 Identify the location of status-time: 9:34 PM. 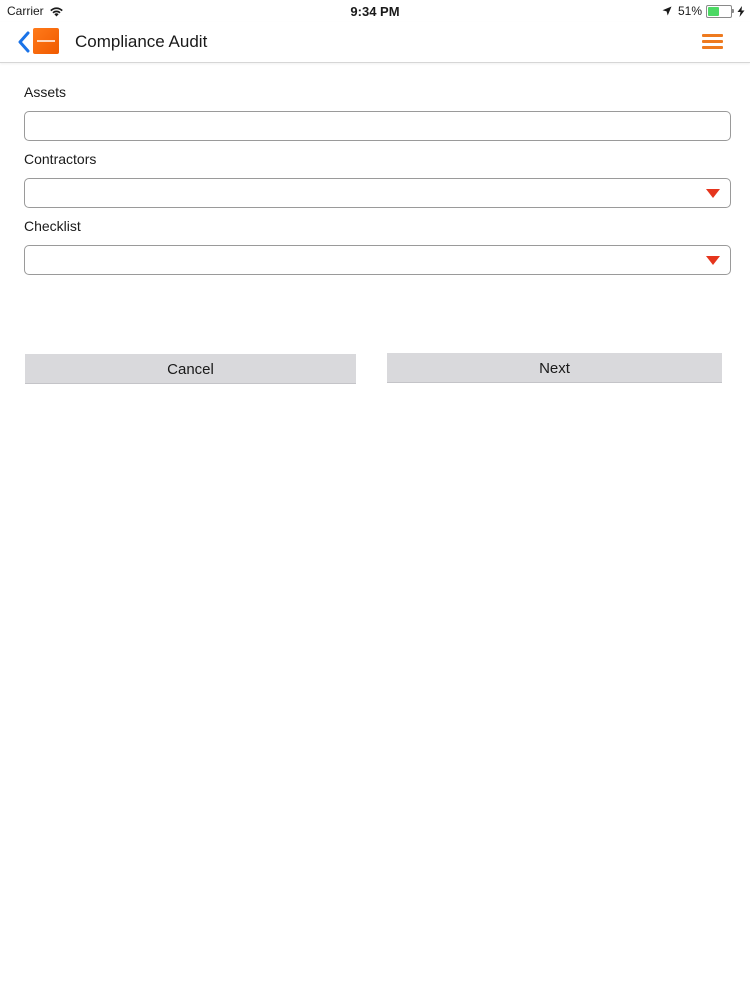
(375, 11).